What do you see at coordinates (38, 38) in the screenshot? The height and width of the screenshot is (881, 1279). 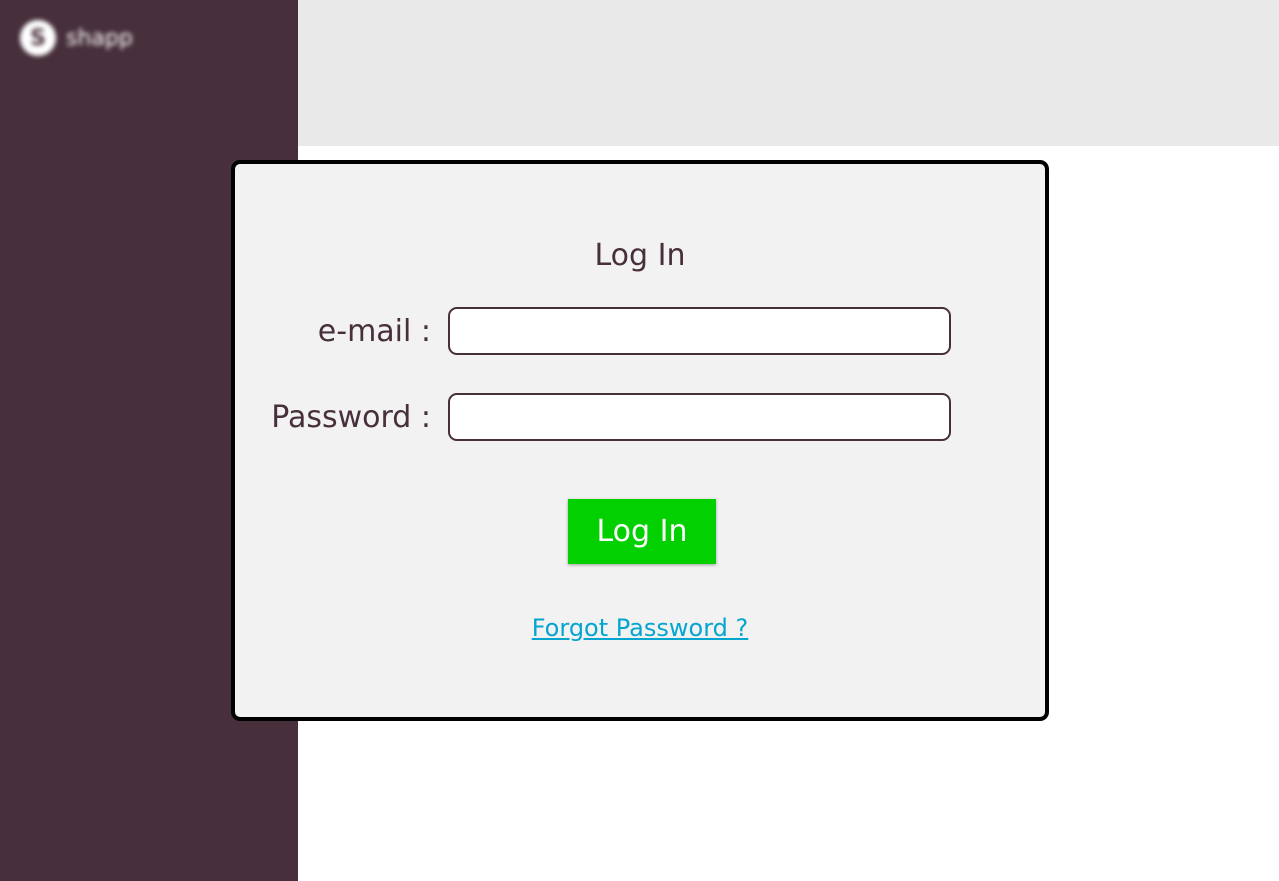 I see `brand-logo-icon: S` at bounding box center [38, 38].